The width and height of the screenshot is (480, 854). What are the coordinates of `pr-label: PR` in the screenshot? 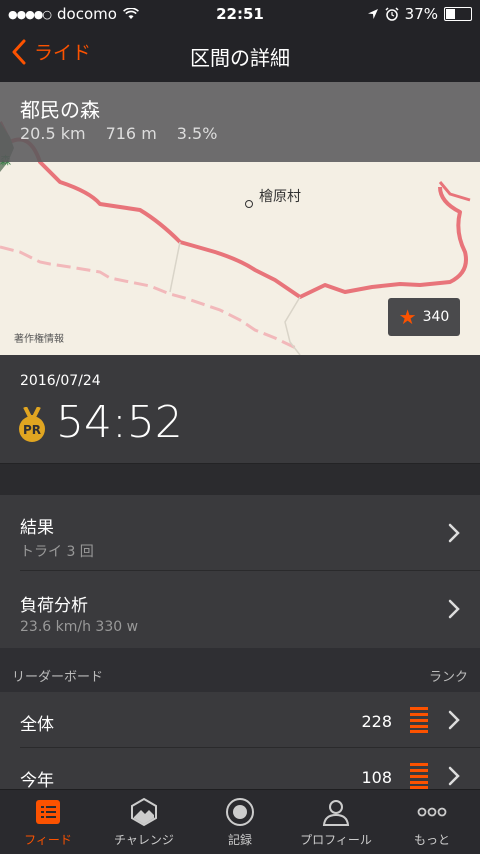 It's located at (32, 430).